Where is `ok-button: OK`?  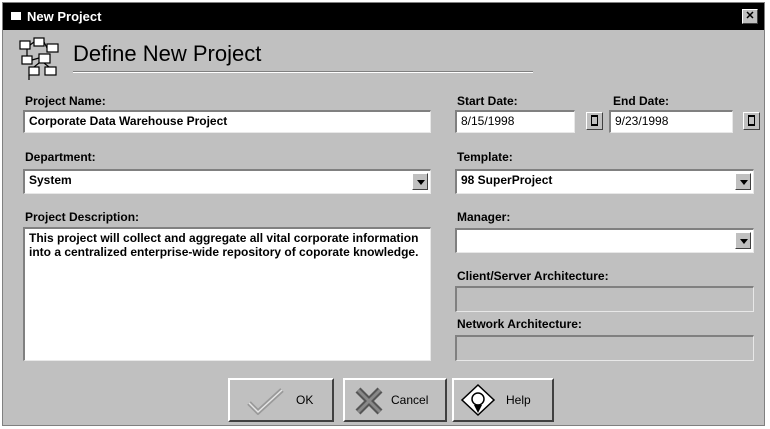
ok-button: OK is located at coordinates (281, 400).